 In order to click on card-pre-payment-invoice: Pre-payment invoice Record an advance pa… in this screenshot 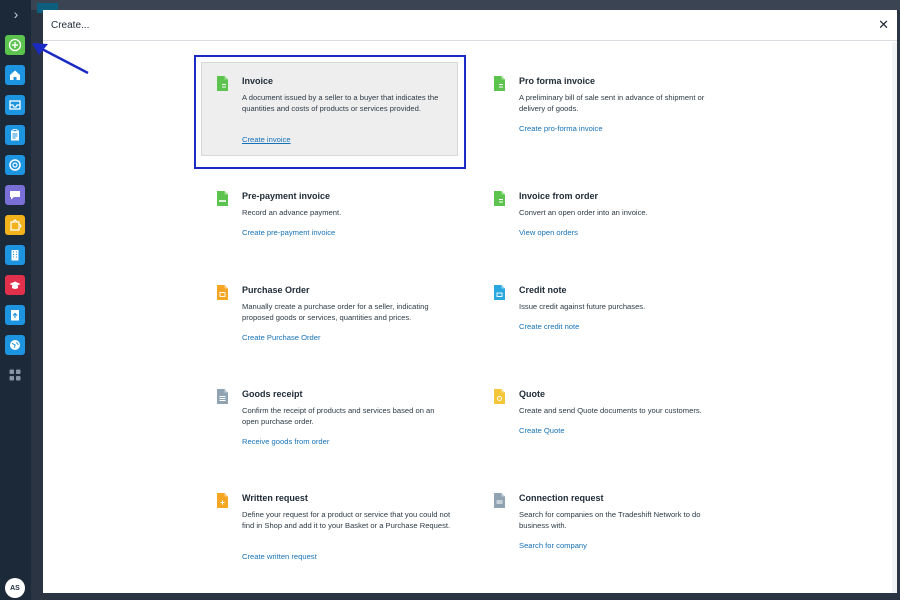, I will do `click(345, 221)`.